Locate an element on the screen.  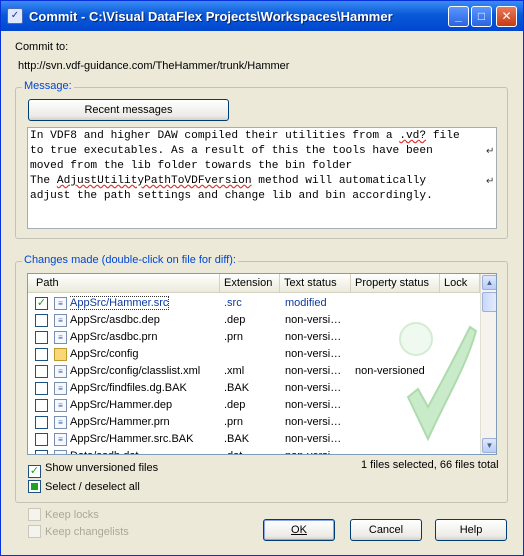
ok-label: OK is located at coordinates (299, 530).